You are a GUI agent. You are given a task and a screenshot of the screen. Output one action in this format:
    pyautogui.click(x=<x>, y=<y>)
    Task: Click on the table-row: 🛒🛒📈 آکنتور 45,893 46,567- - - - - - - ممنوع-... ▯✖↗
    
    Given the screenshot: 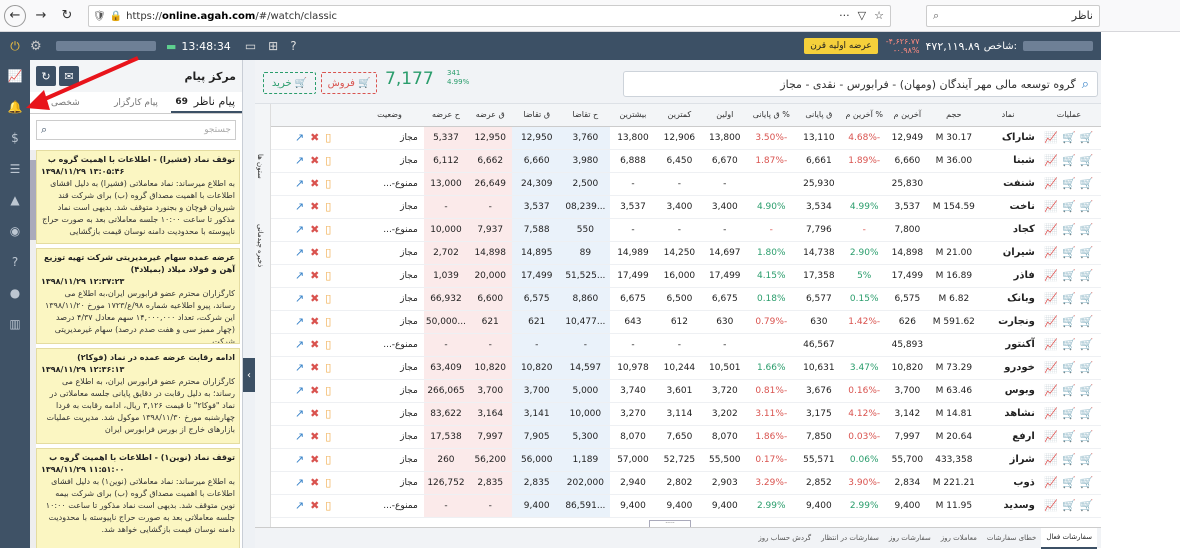 What is the action you would take?
    pyautogui.click(x=686, y=345)
    